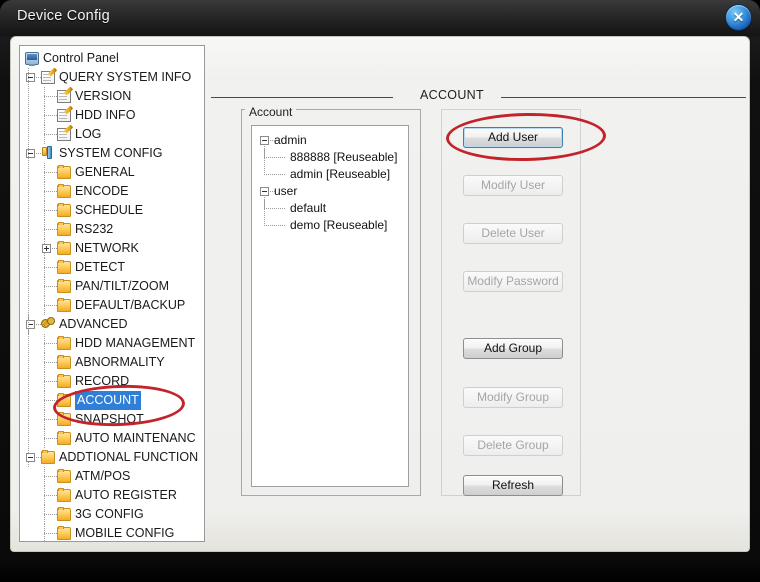 Image resolution: width=760 pixels, height=582 pixels. I want to click on modify-group-button: Modify Group, so click(513, 397).